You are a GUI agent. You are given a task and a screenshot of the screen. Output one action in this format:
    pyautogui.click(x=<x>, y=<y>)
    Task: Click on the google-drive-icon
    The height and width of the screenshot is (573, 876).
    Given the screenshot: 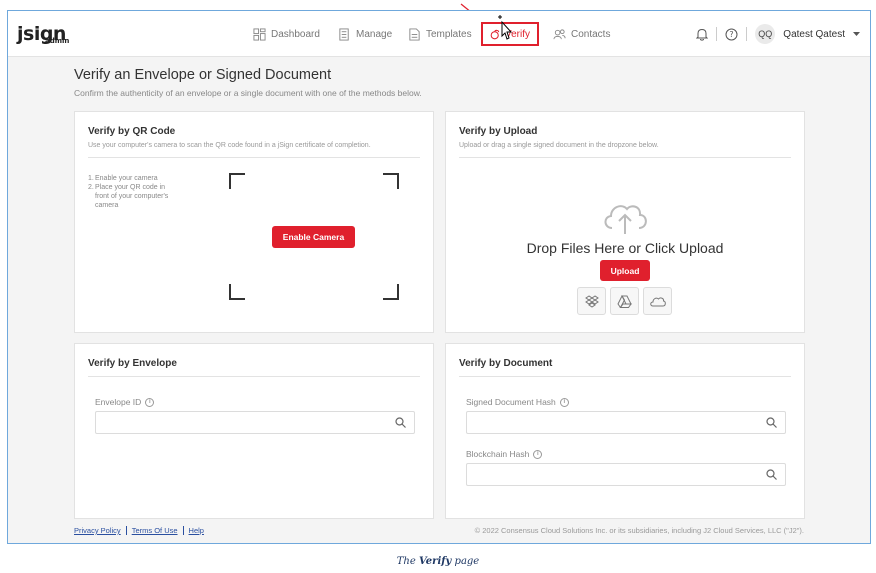 What is the action you would take?
    pyautogui.click(x=624, y=301)
    